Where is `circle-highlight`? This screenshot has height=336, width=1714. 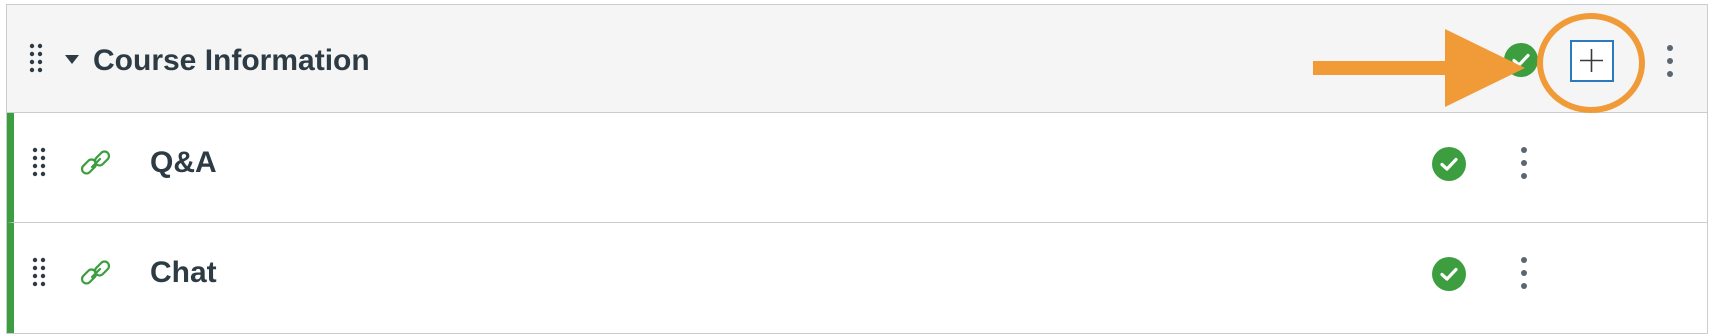 circle-highlight is located at coordinates (1591, 63).